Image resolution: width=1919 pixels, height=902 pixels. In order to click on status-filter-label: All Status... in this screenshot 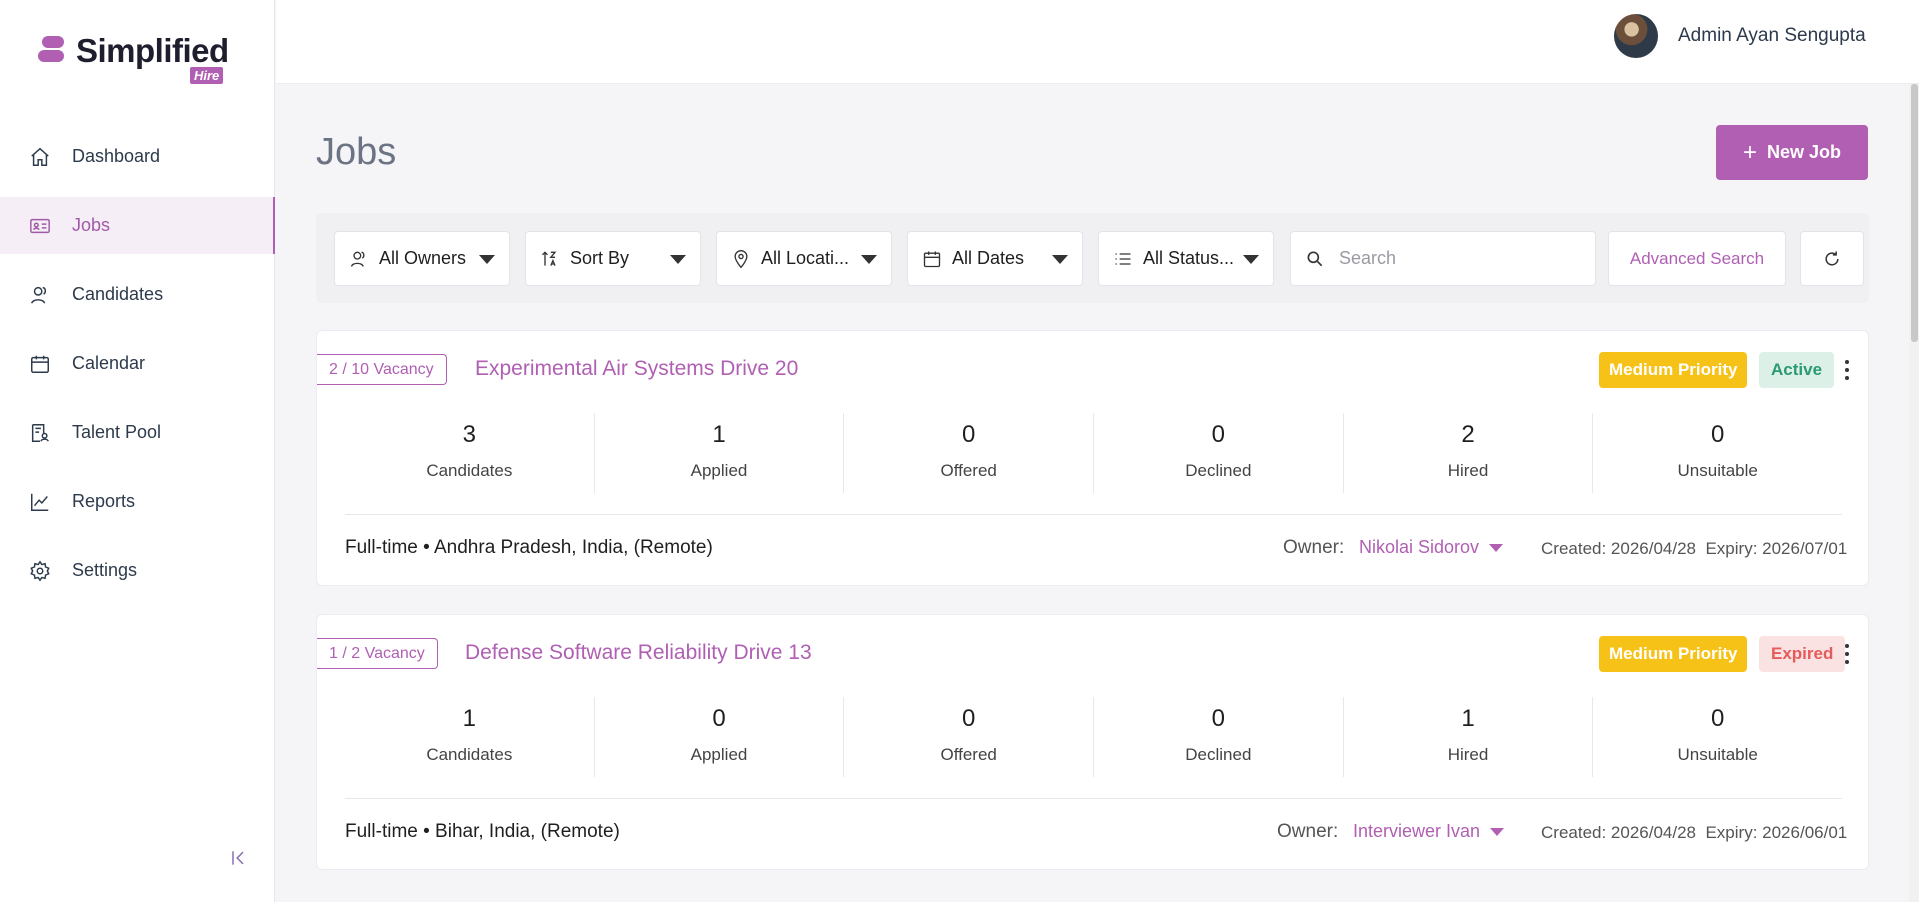, I will do `click(1189, 258)`.